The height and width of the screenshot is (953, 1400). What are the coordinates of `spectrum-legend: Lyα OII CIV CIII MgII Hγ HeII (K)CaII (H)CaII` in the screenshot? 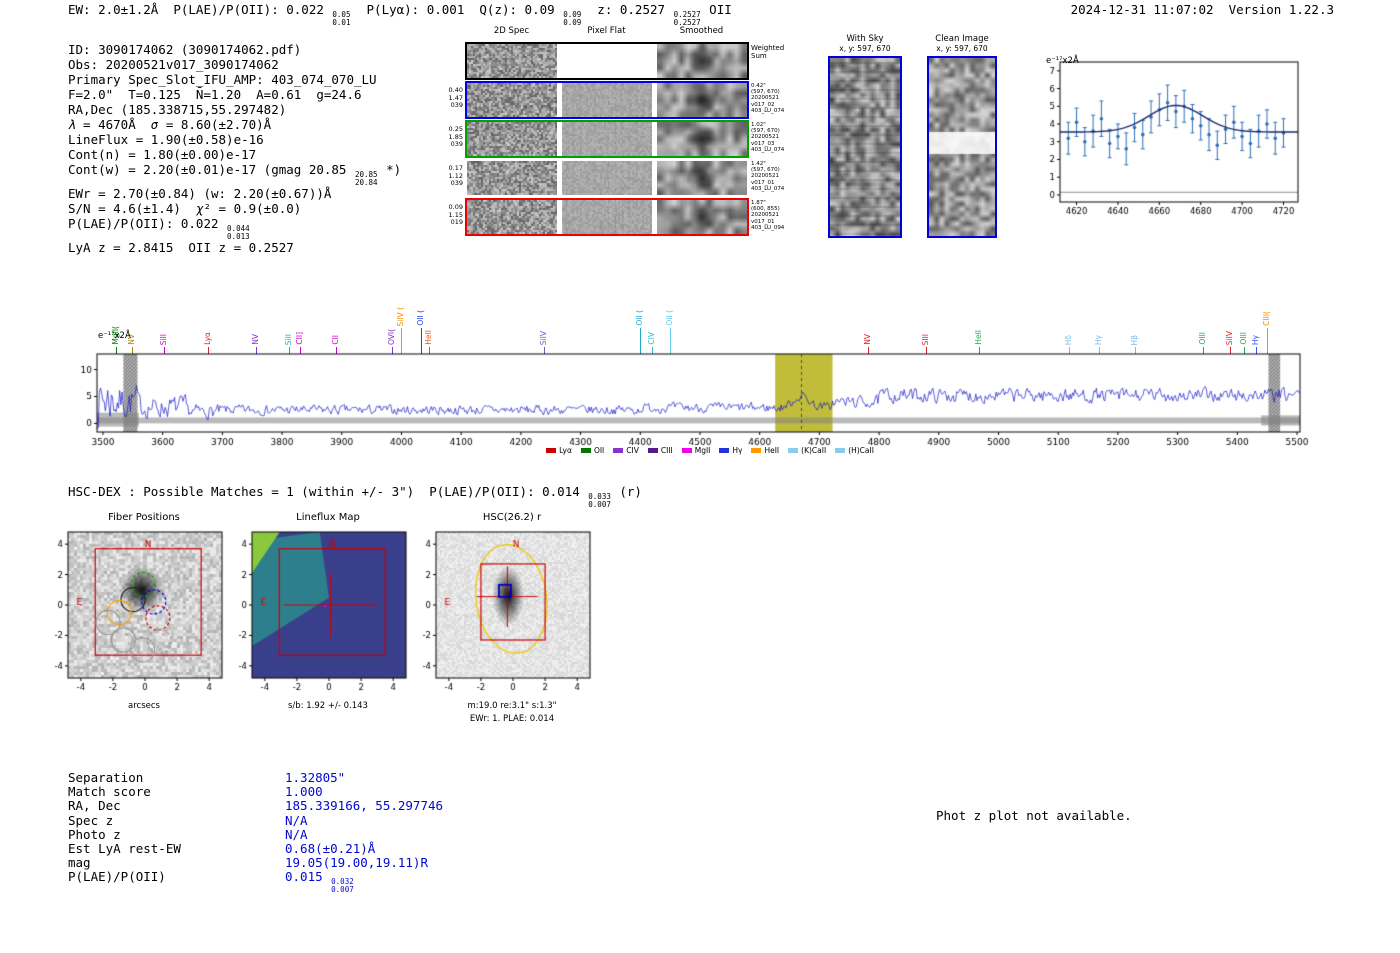 It's located at (710, 450).